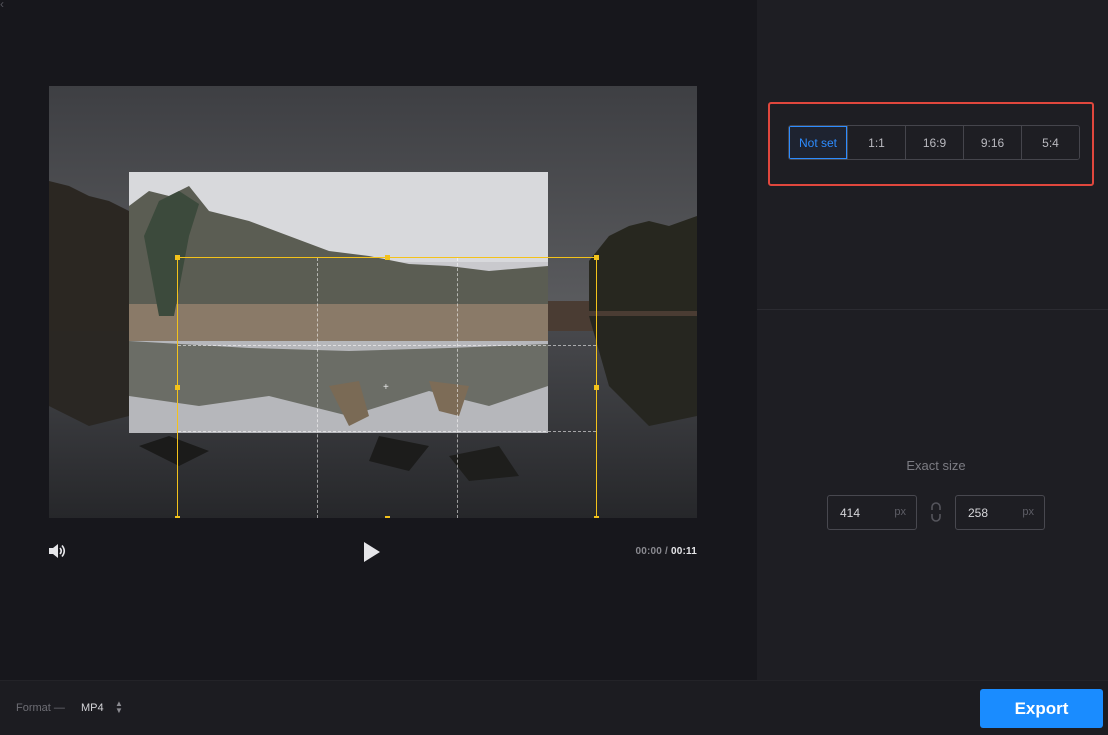 Image resolution: width=1108 pixels, height=735 pixels. I want to click on width-unit: px, so click(900, 512).